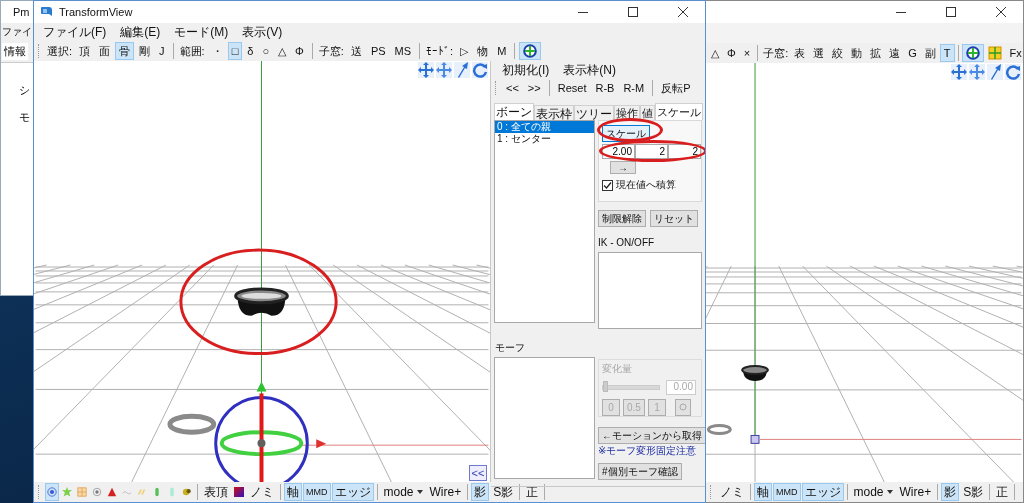 The height and width of the screenshot is (503, 1024). I want to click on tool-button: 剛, so click(145, 51).